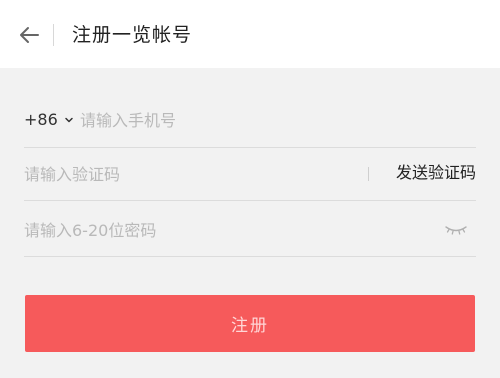  I want to click on page-title: 注册一览帐号, so click(132, 35).